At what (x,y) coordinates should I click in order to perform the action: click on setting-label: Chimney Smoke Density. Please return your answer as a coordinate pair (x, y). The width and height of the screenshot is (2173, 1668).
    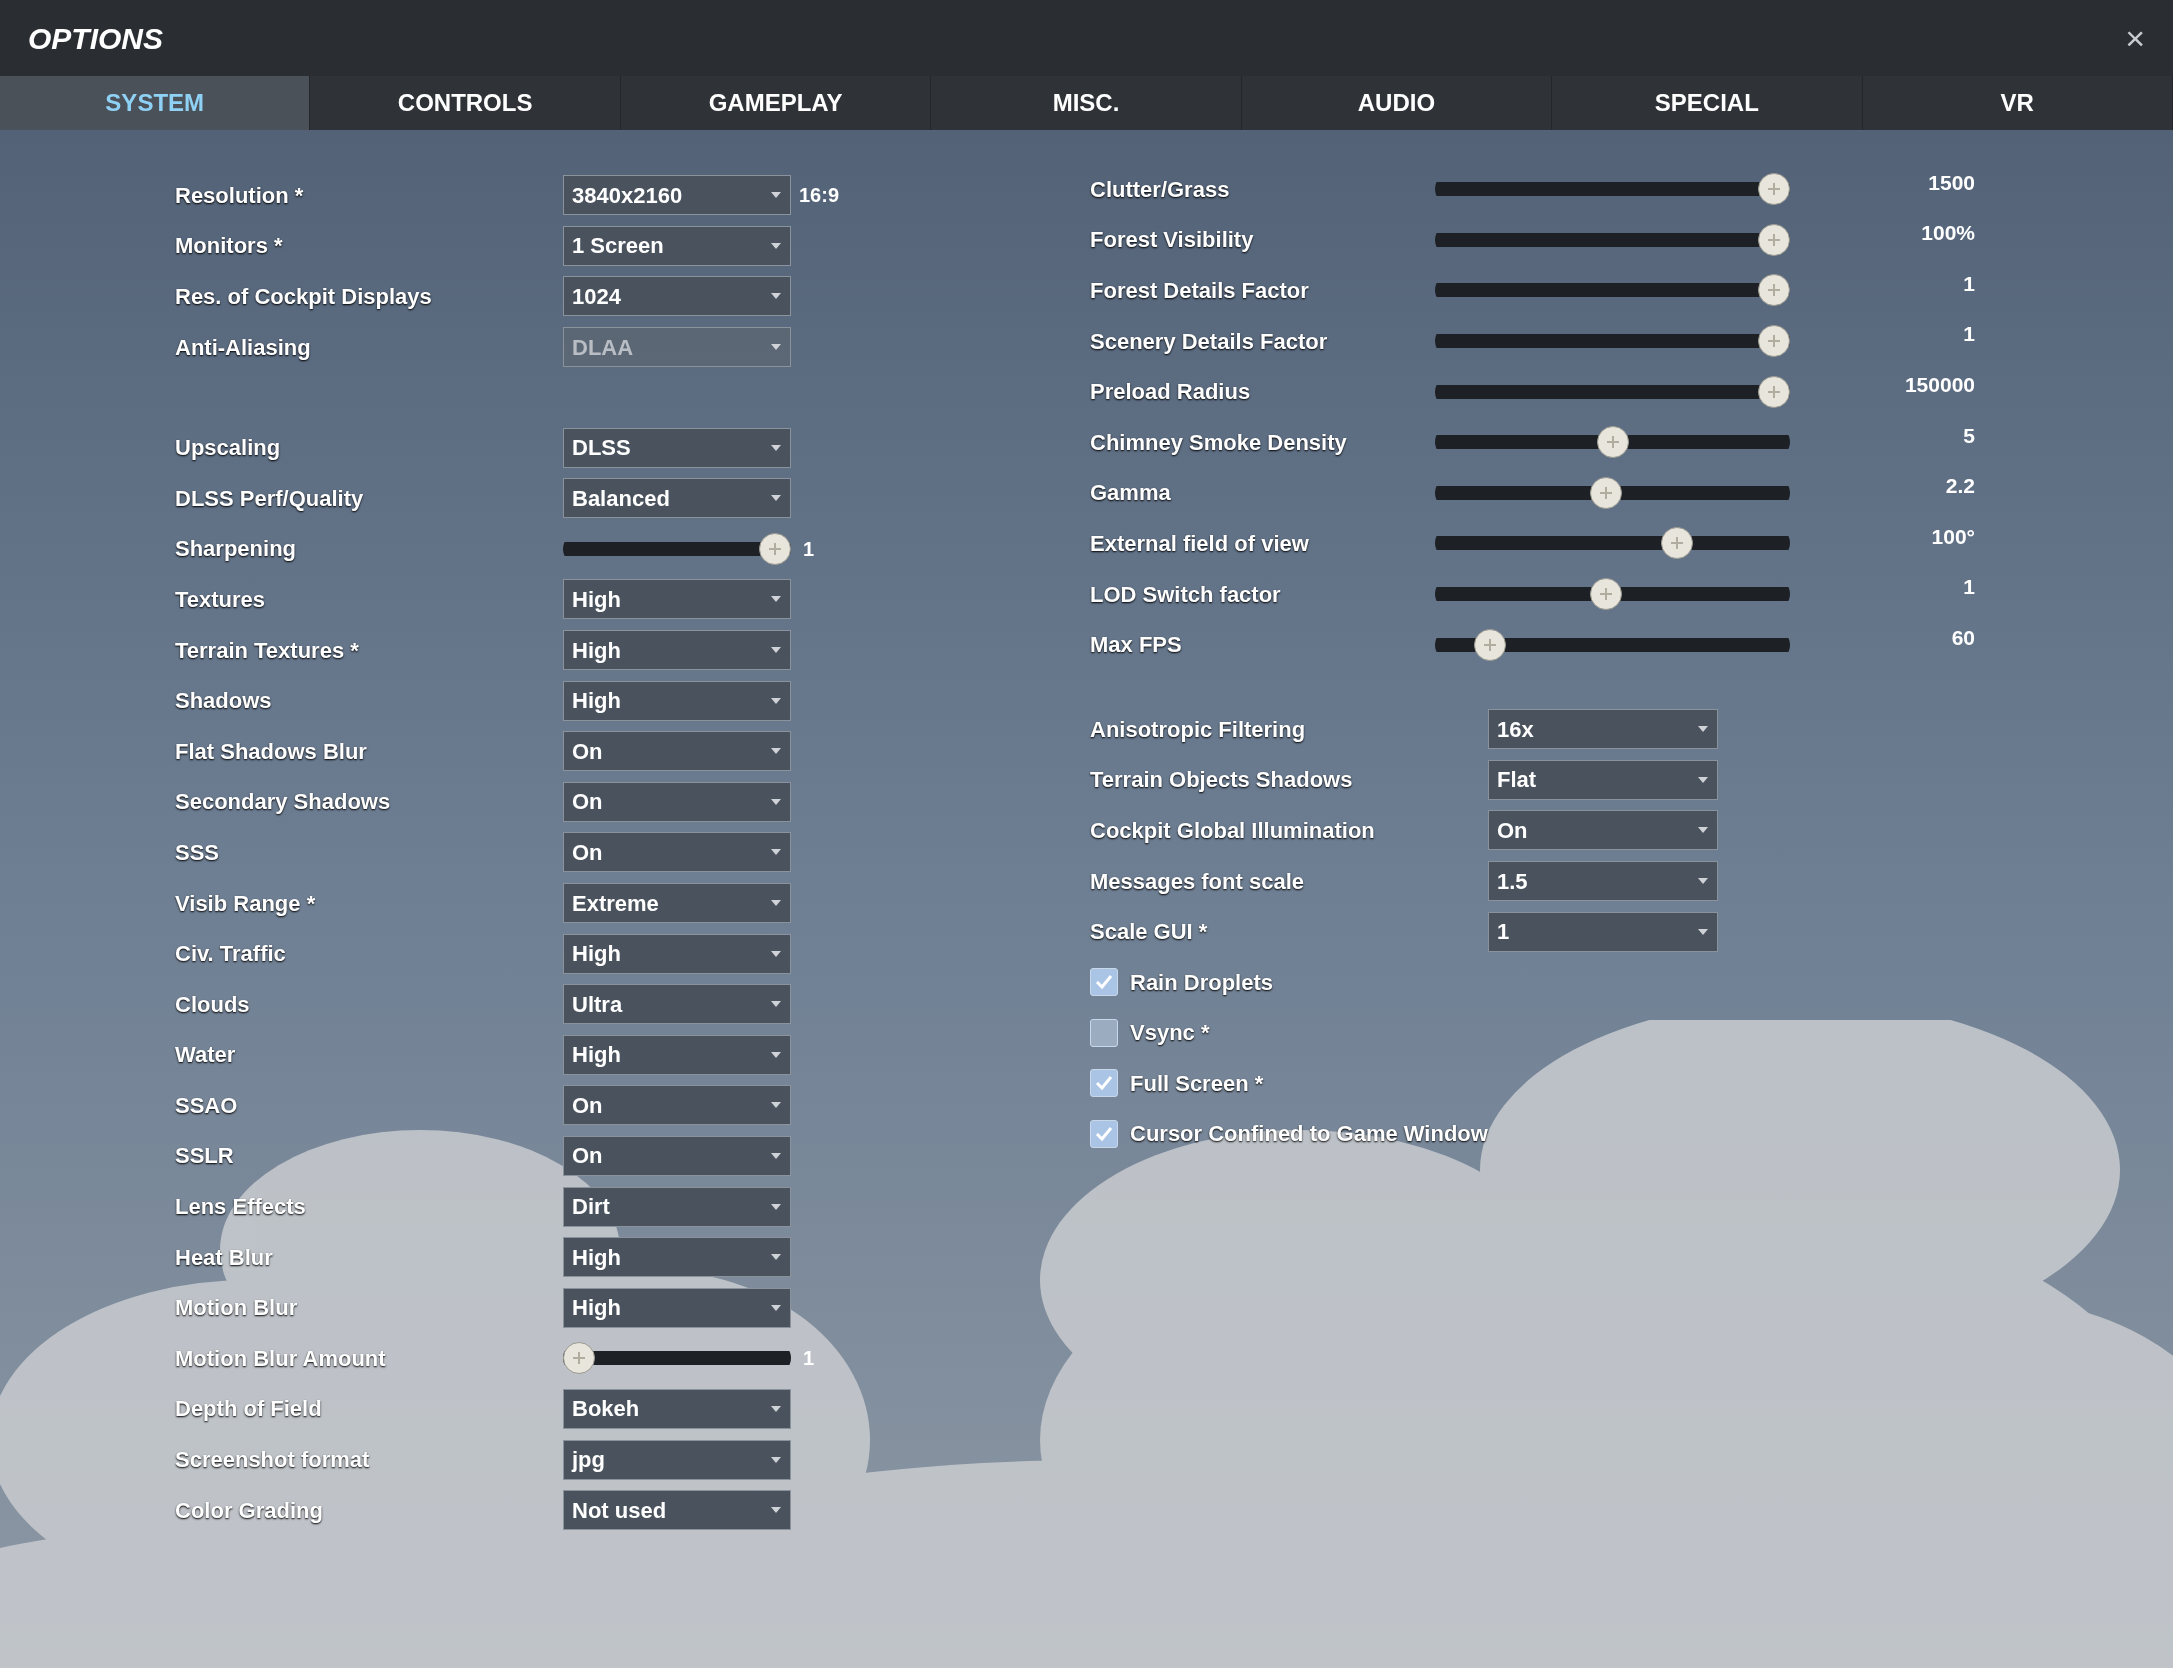
    Looking at the image, I should click on (1219, 442).